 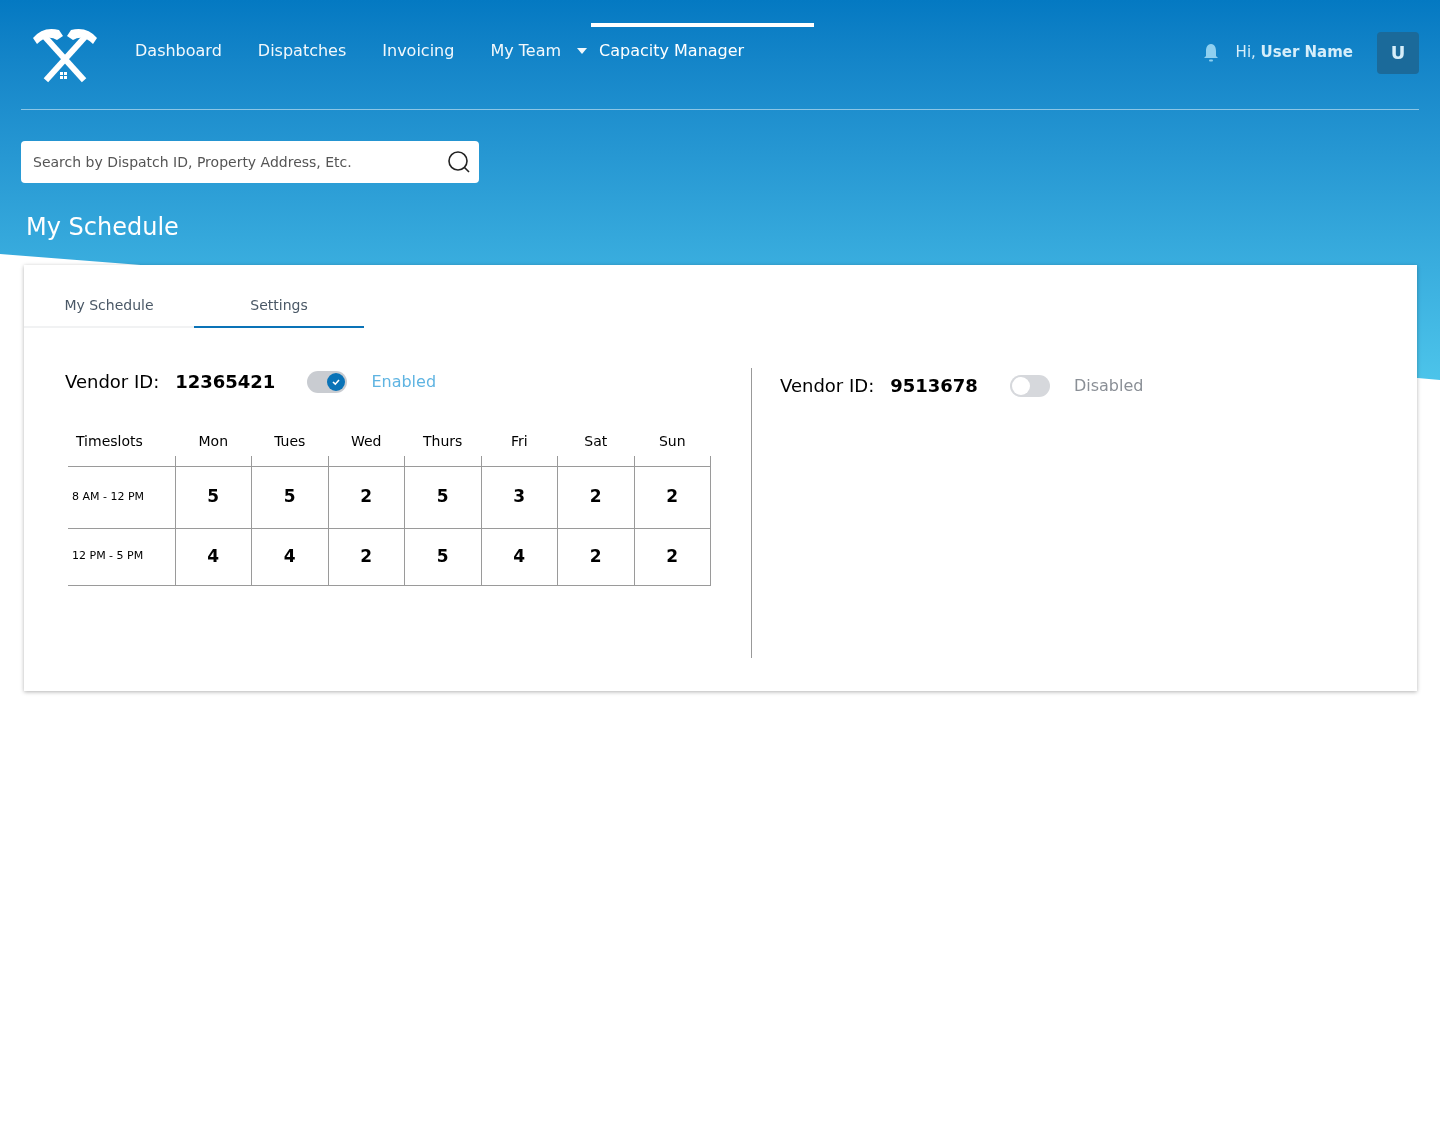 I want to click on search-icon, so click(x=459, y=162).